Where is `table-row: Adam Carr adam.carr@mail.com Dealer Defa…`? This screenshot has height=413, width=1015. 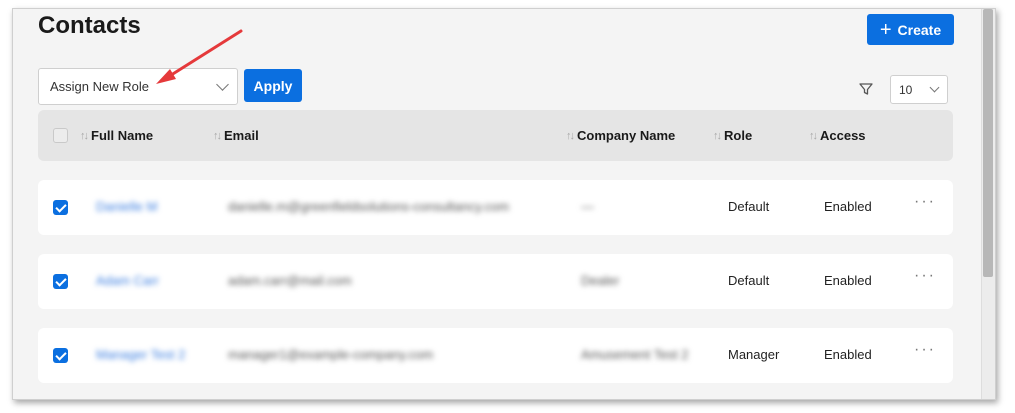 table-row: Adam Carr adam.carr@mail.com Dealer Defa… is located at coordinates (495, 281).